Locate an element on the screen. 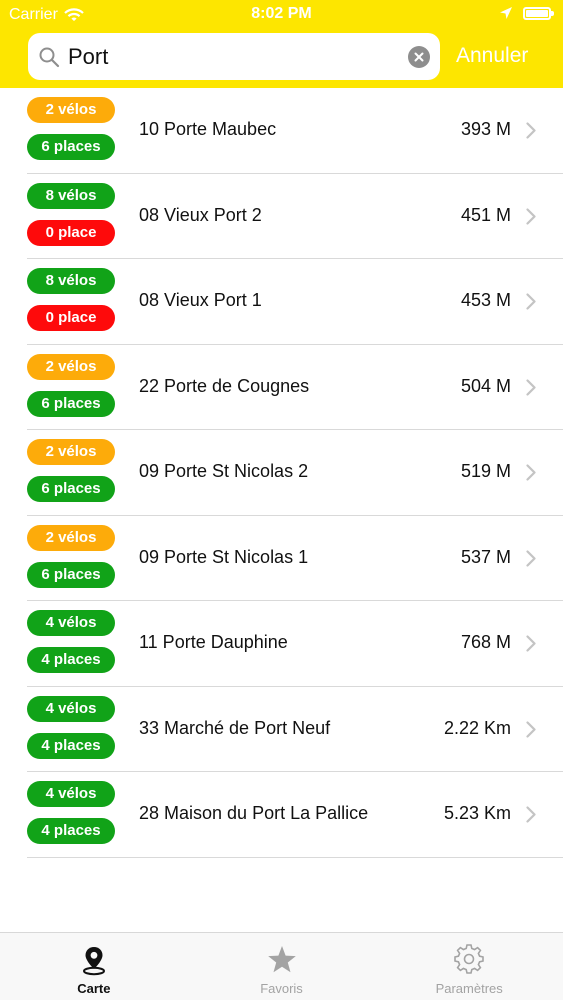 The image size is (563, 1000). tab-label: Paramètres is located at coordinates (469, 988).